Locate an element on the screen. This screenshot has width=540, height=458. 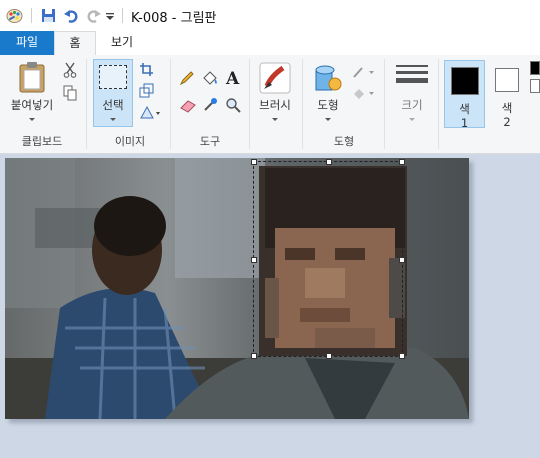
crop-icon is located at coordinates (146, 69).